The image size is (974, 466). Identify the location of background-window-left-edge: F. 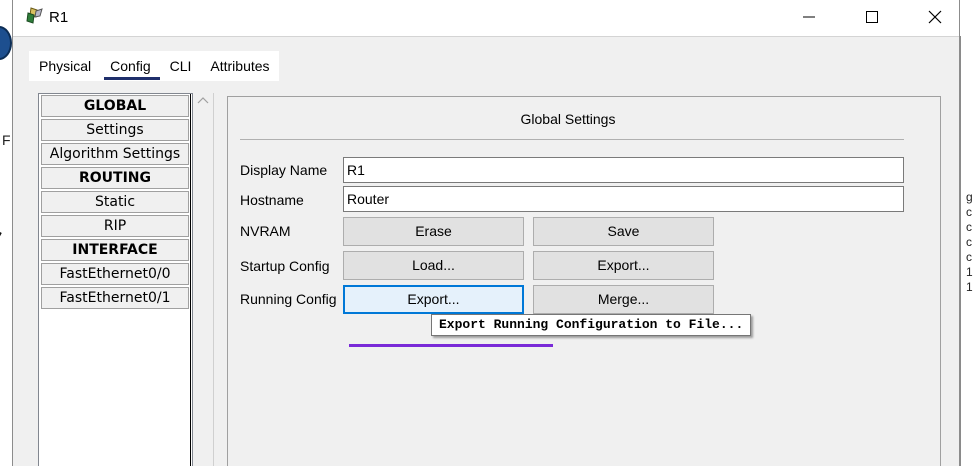
(6, 233).